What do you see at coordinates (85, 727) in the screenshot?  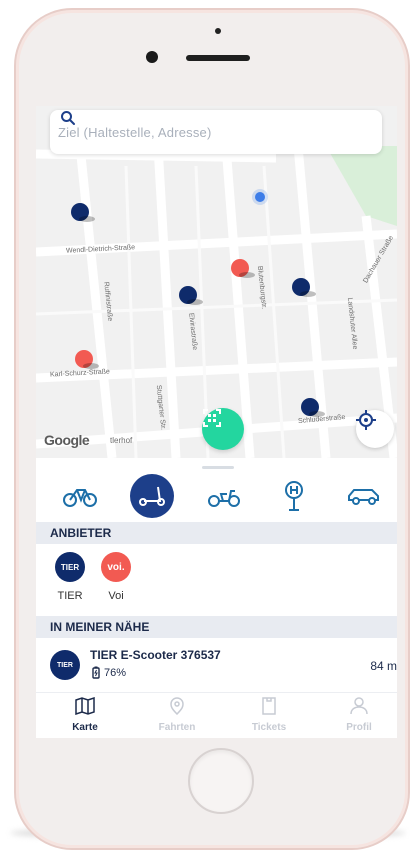 I see `tab-label: Karte` at bounding box center [85, 727].